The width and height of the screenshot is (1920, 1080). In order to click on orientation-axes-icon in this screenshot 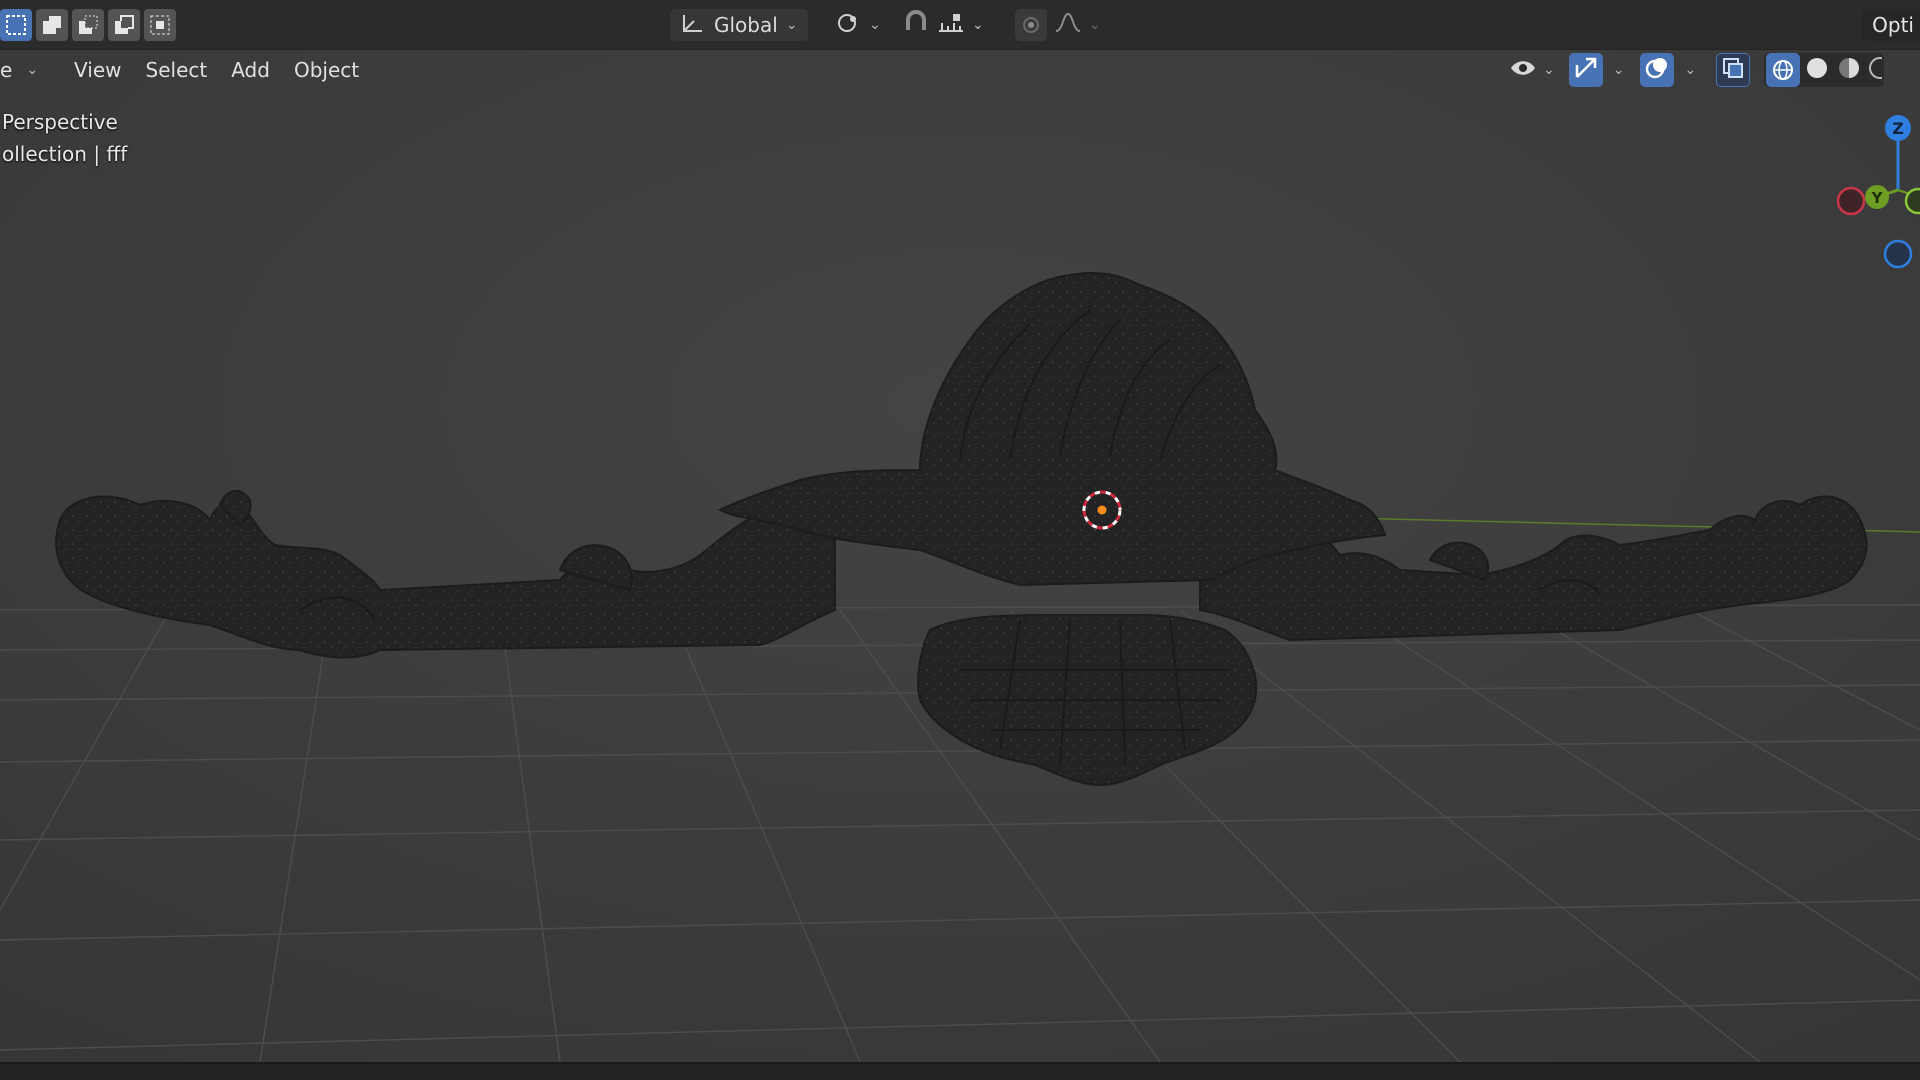, I will do `click(693, 25)`.